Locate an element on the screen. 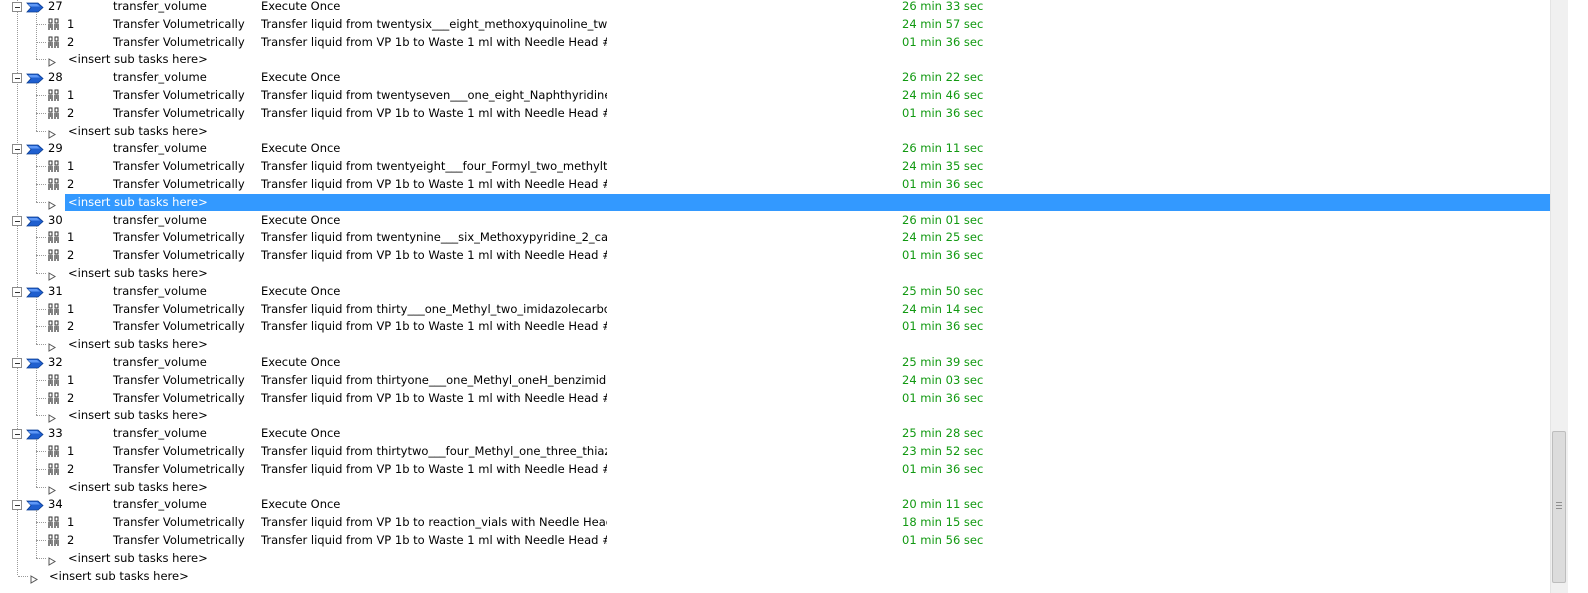 Image resolution: width=1588 pixels, height=593 pixels. scrollbar-thumb is located at coordinates (1559, 507).